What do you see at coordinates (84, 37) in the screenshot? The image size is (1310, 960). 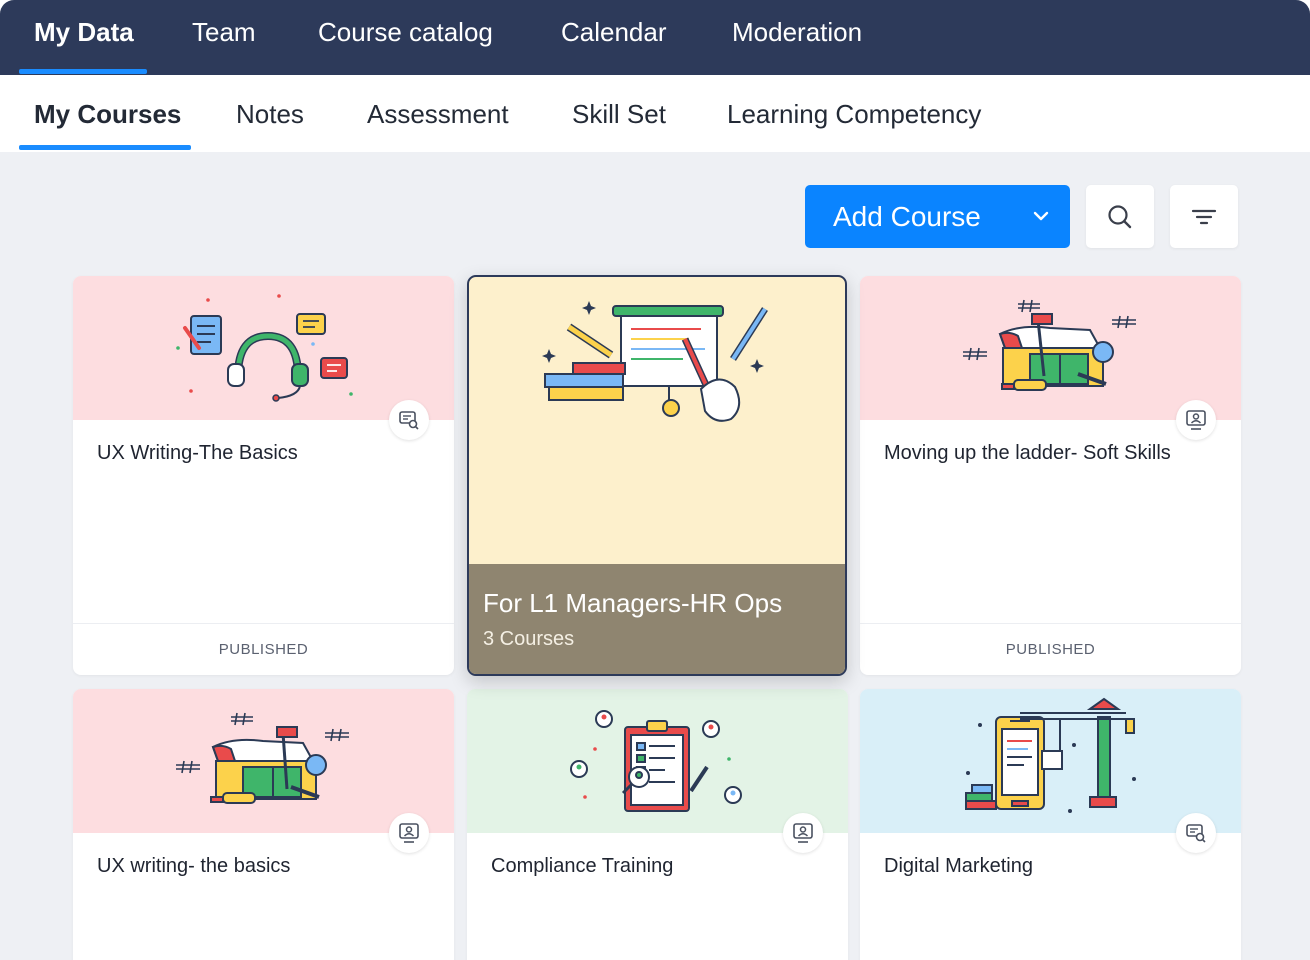 I see `tab-my-data: My Data` at bounding box center [84, 37].